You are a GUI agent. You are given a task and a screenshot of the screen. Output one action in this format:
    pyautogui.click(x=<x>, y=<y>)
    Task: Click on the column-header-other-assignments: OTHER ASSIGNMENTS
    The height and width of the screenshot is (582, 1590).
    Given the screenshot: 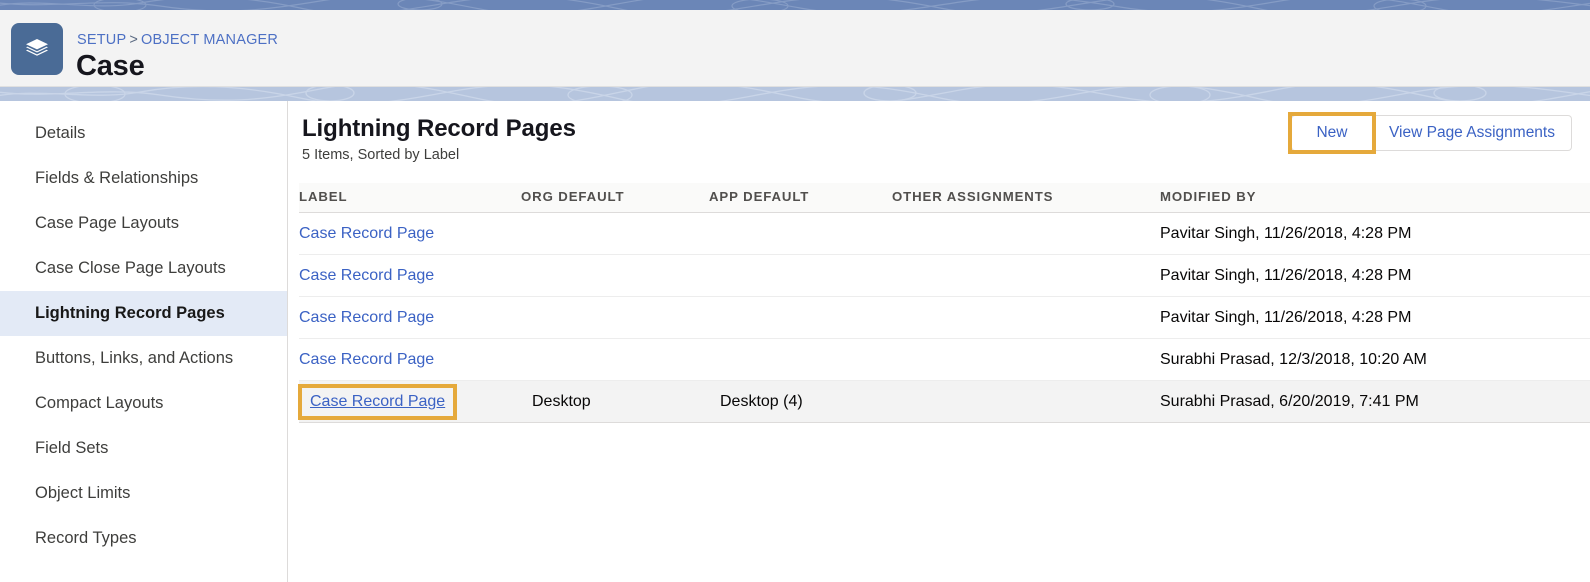 What is the action you would take?
    pyautogui.click(x=1026, y=198)
    